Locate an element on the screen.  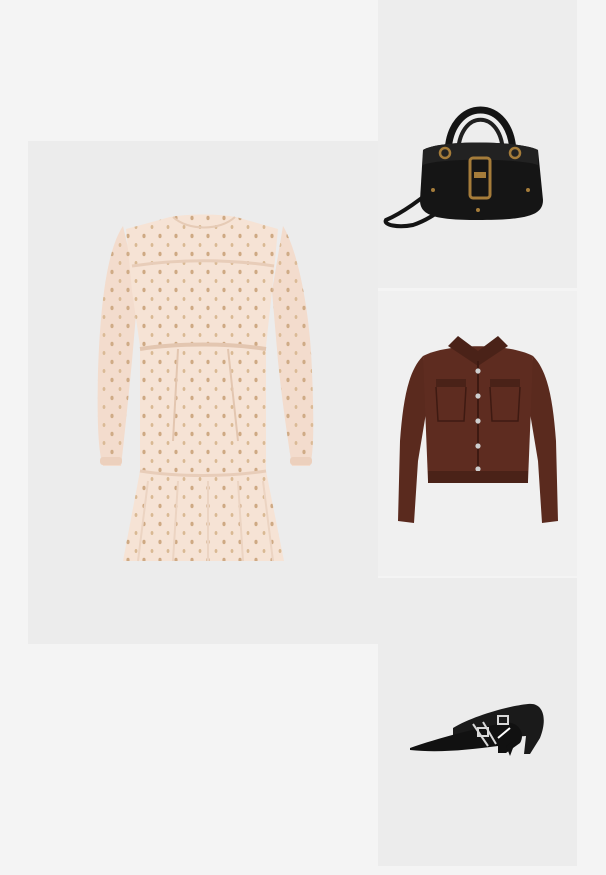
bag-image is located at coordinates (463, 167).